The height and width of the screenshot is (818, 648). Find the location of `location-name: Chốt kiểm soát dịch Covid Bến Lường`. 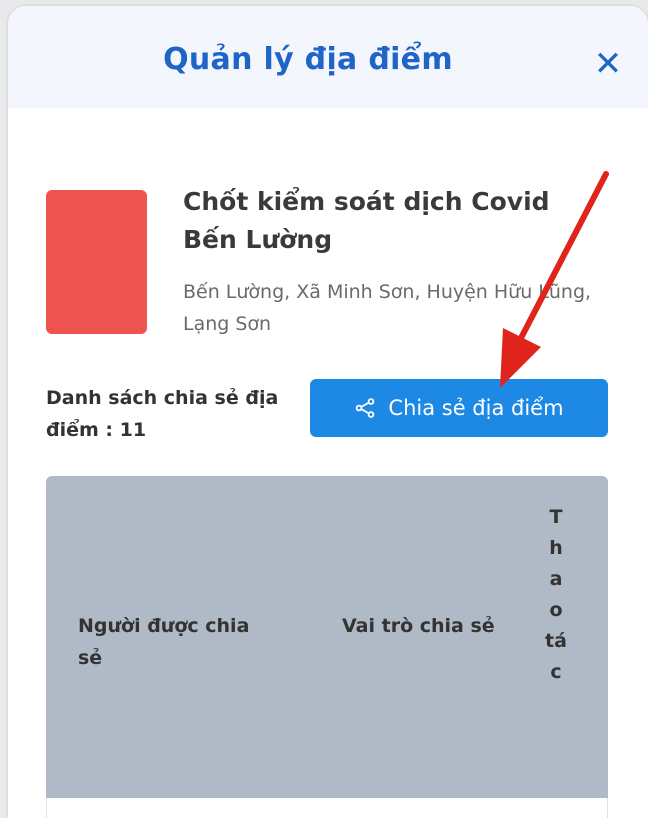

location-name: Chốt kiểm soát dịch Covid Bến Lường is located at coordinates (366, 220).